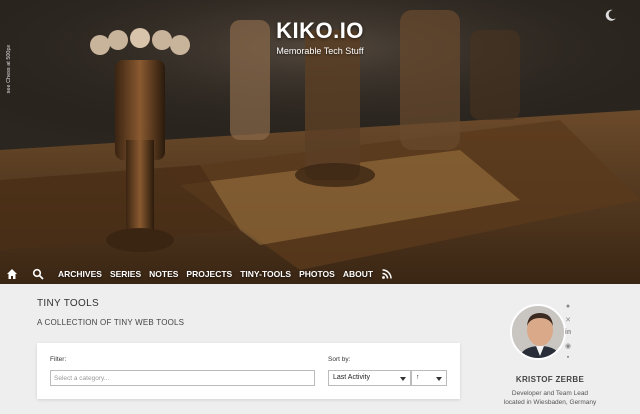  Describe the element at coordinates (568, 359) in the screenshot. I see `chat-icon: ▪` at that location.